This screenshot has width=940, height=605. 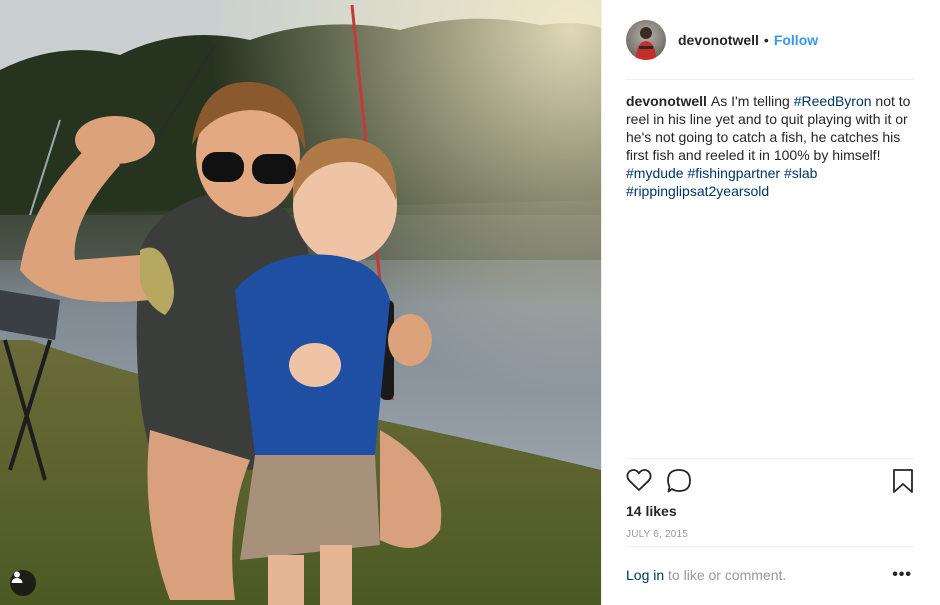 I want to click on user-tag-icon, so click(x=23, y=583).